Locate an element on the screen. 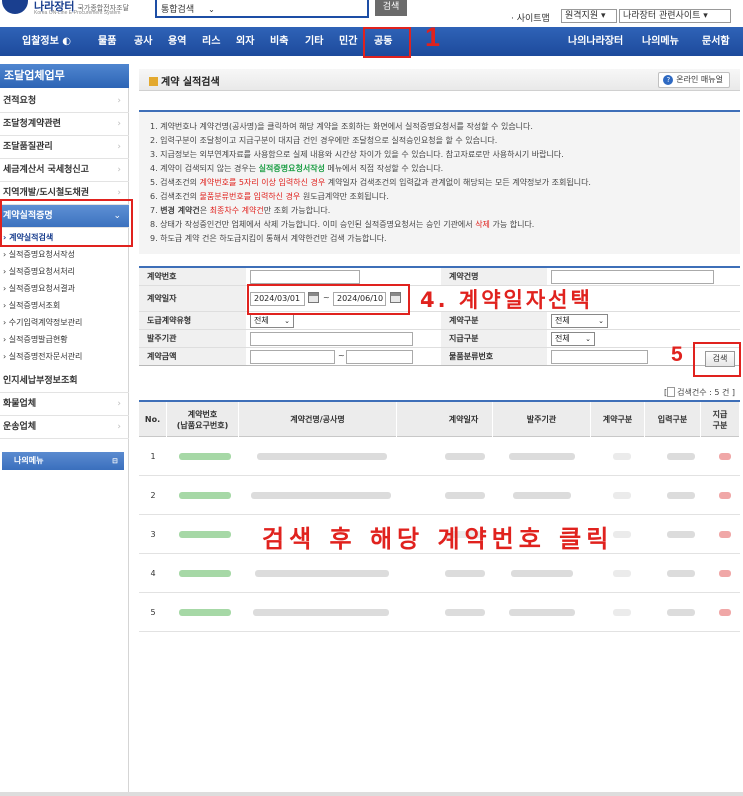 The height and width of the screenshot is (796, 743). page-title-text: 계약 실적검색 is located at coordinates (190, 82).